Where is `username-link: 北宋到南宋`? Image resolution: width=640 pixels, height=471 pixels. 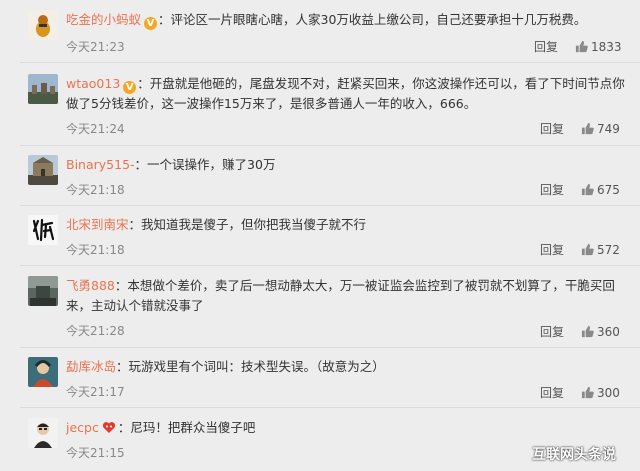
username-link: 北宋到南宋 is located at coordinates (97, 224).